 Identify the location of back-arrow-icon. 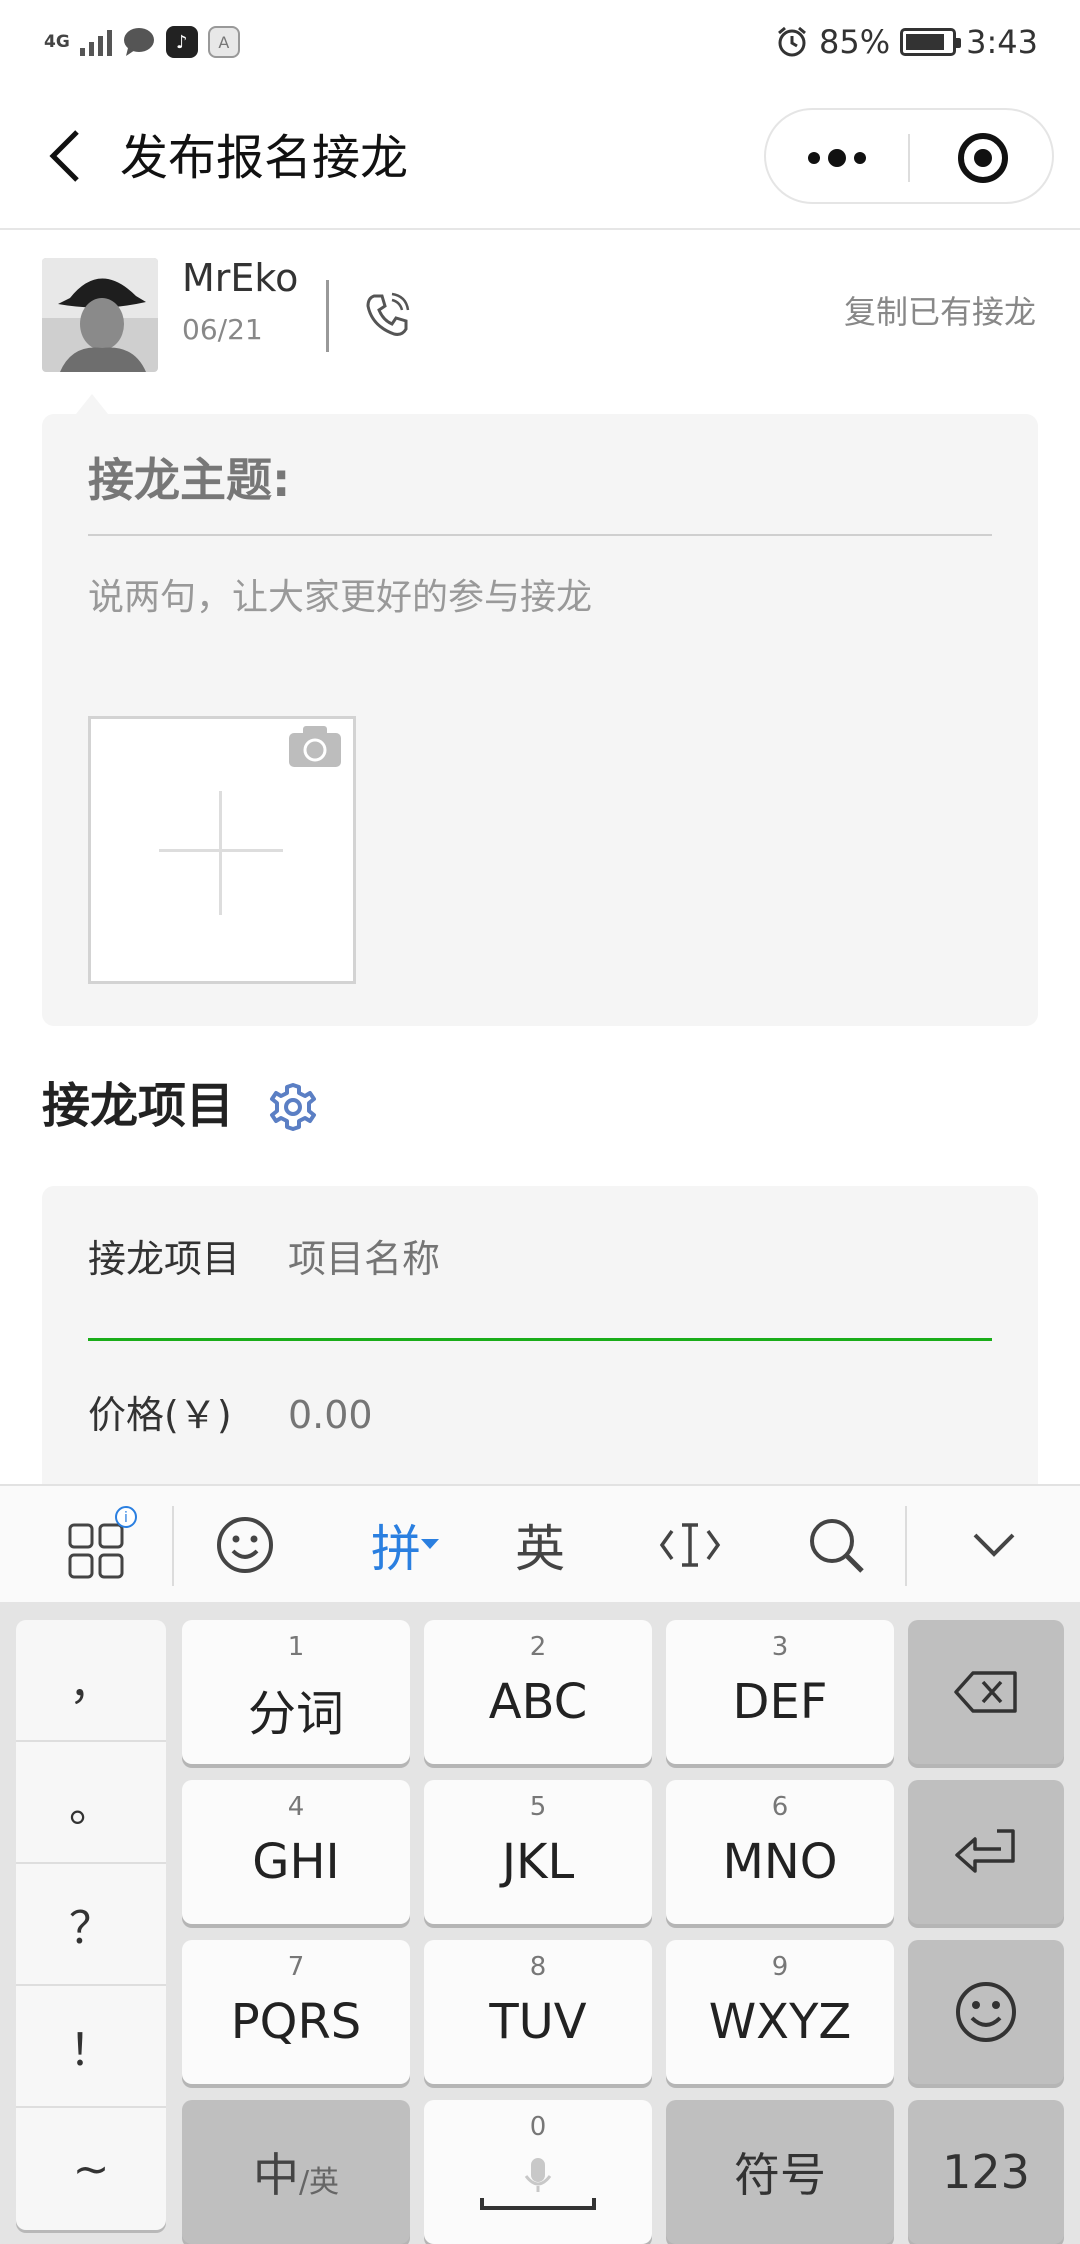
(65, 156).